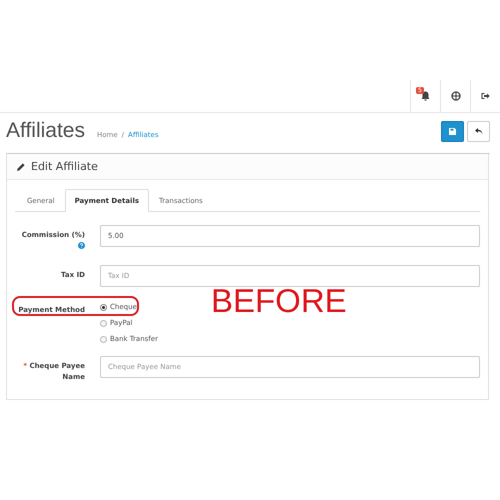 This screenshot has width=500, height=500. What do you see at coordinates (81, 245) in the screenshot?
I see `help-icon` at bounding box center [81, 245].